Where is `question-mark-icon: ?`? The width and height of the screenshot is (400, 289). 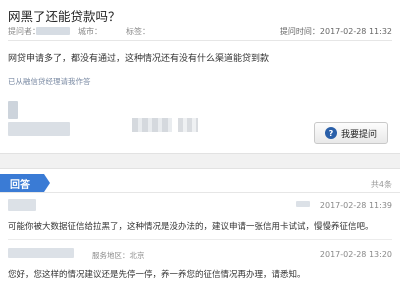 question-mark-icon: ? is located at coordinates (330, 133).